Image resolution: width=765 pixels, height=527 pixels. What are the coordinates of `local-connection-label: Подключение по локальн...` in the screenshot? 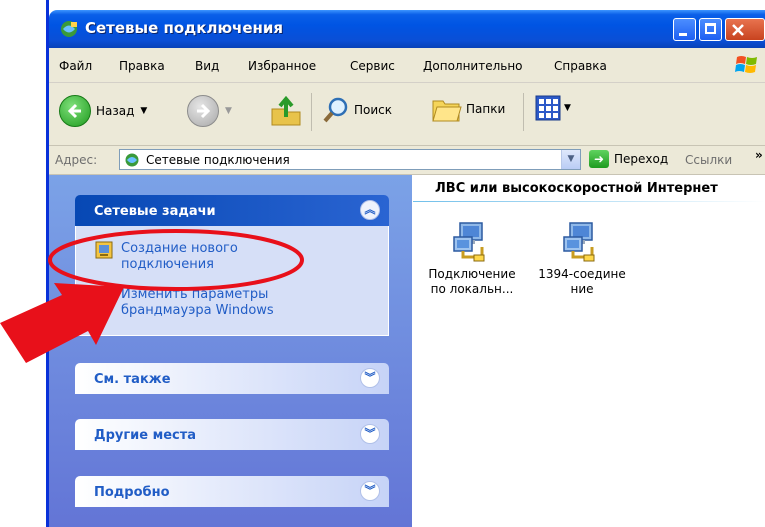 It's located at (472, 281).